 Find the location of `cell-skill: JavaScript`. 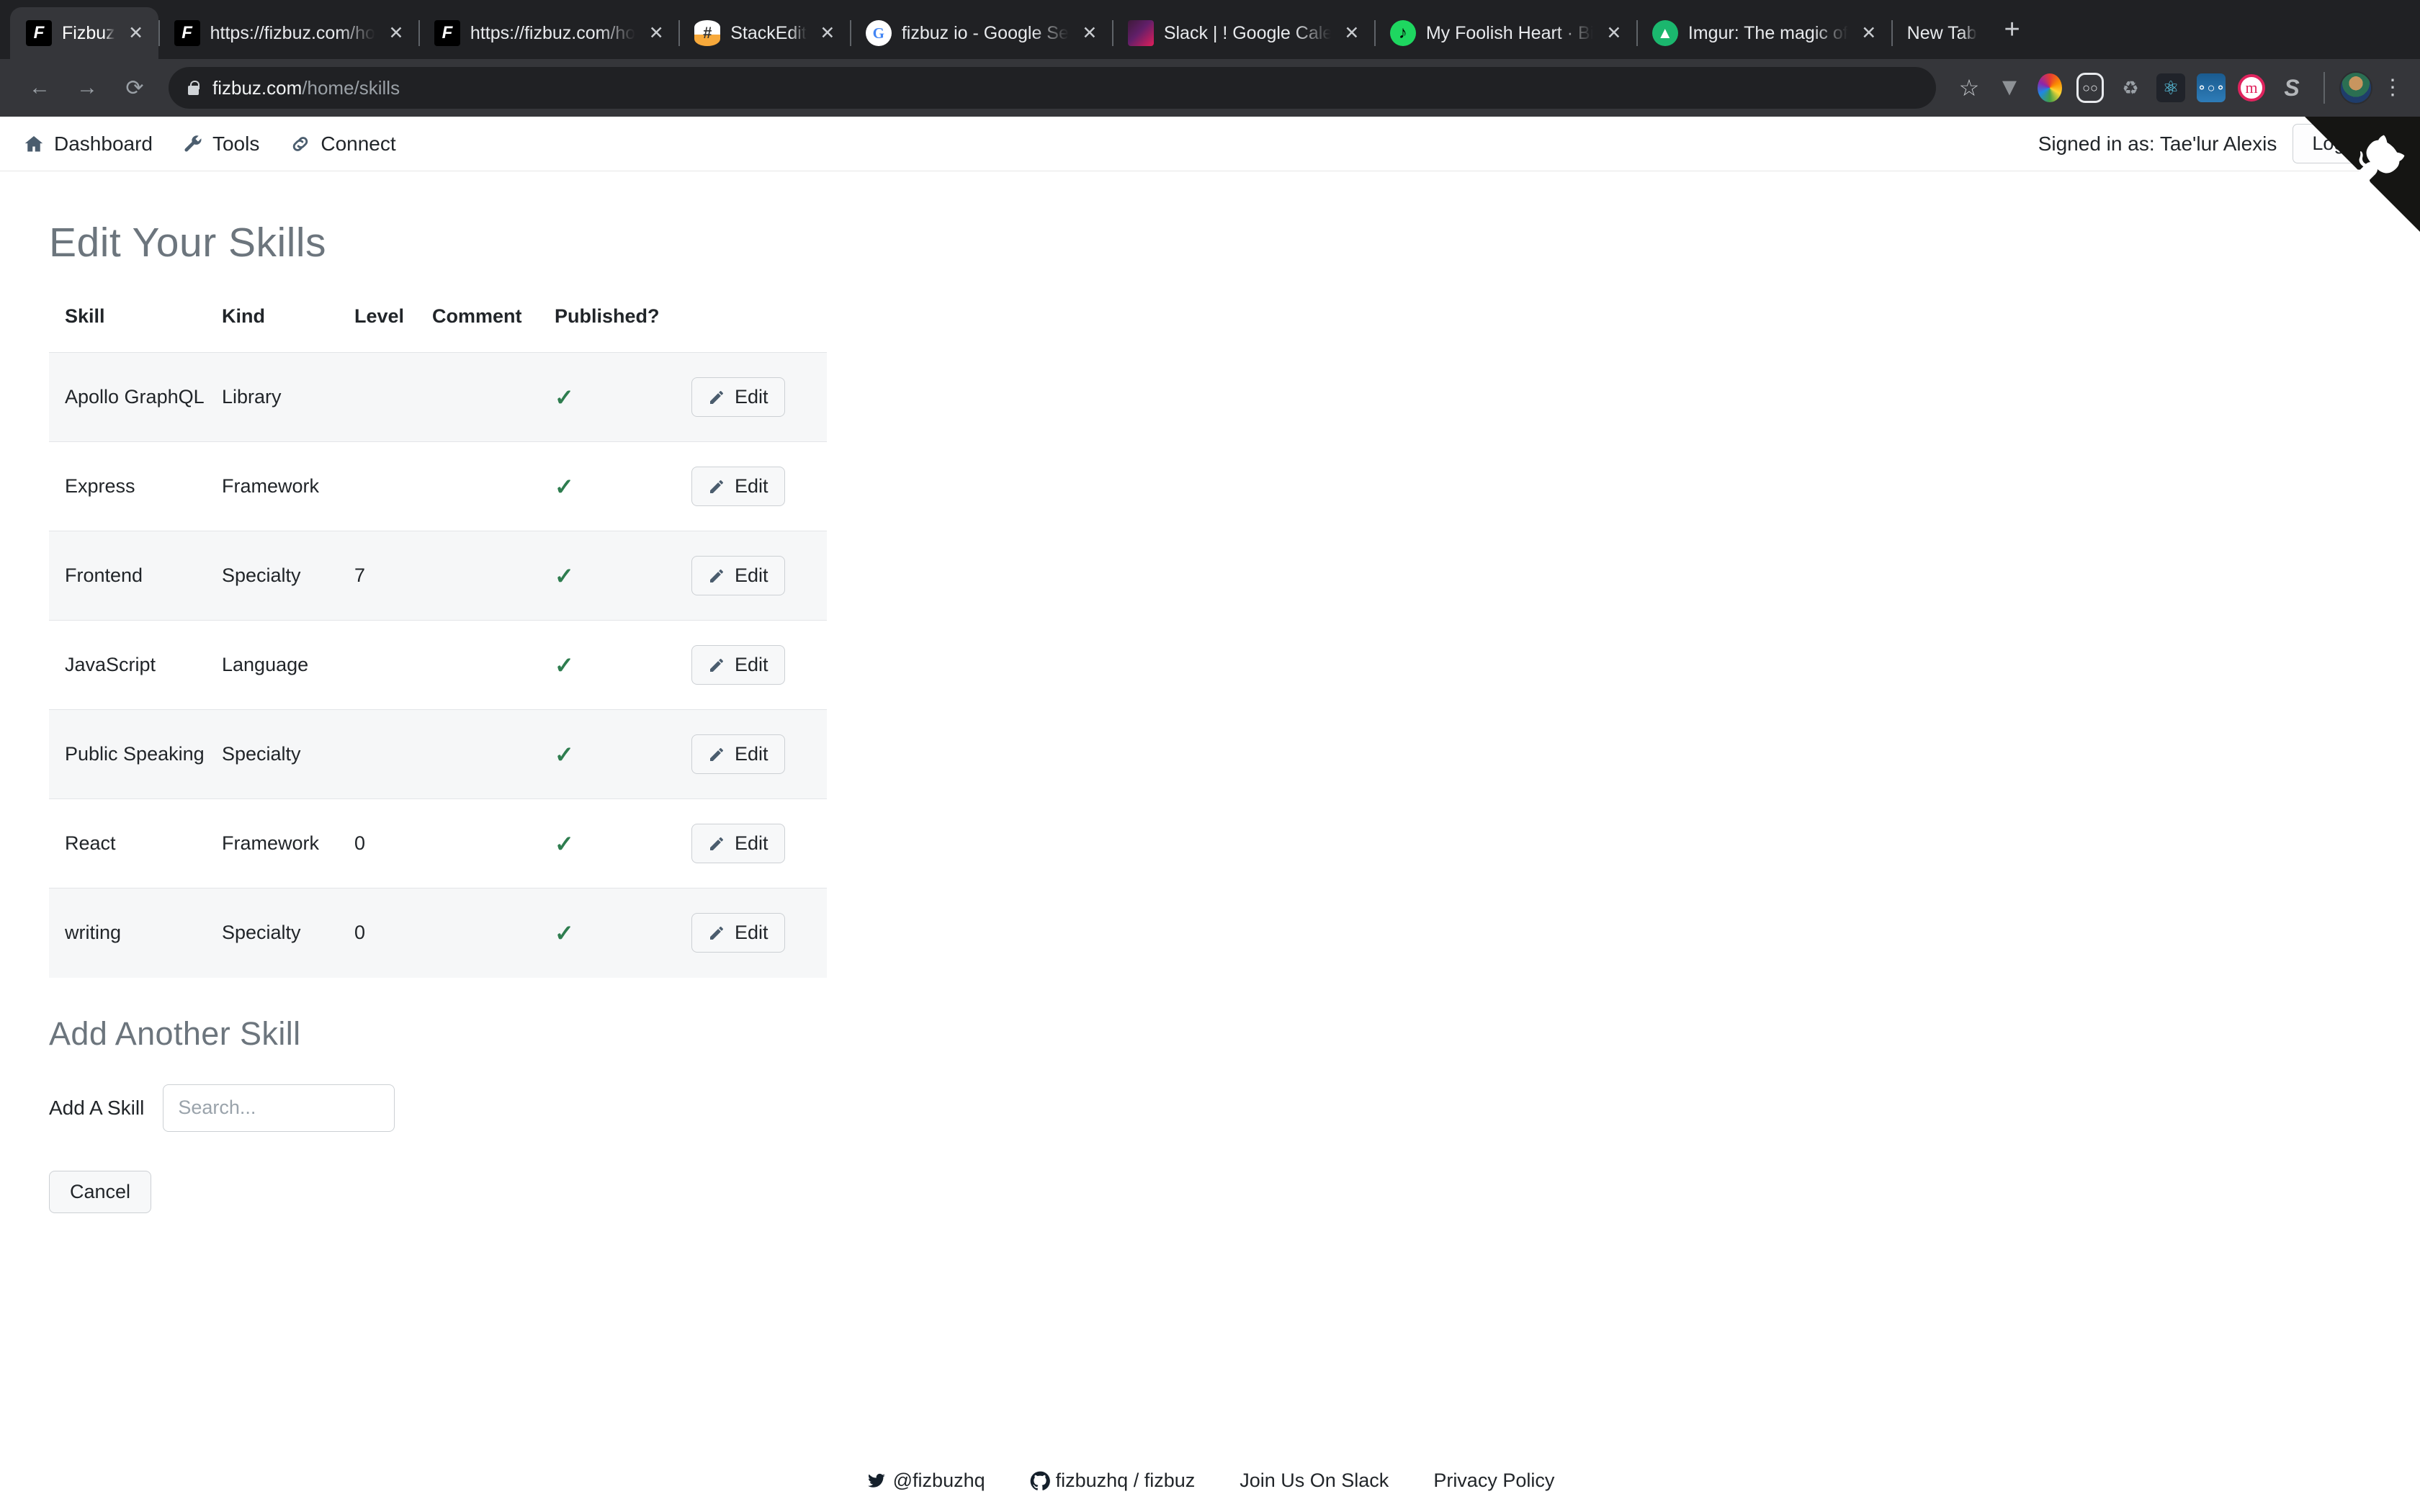

cell-skill: JavaScript is located at coordinates (110, 664).